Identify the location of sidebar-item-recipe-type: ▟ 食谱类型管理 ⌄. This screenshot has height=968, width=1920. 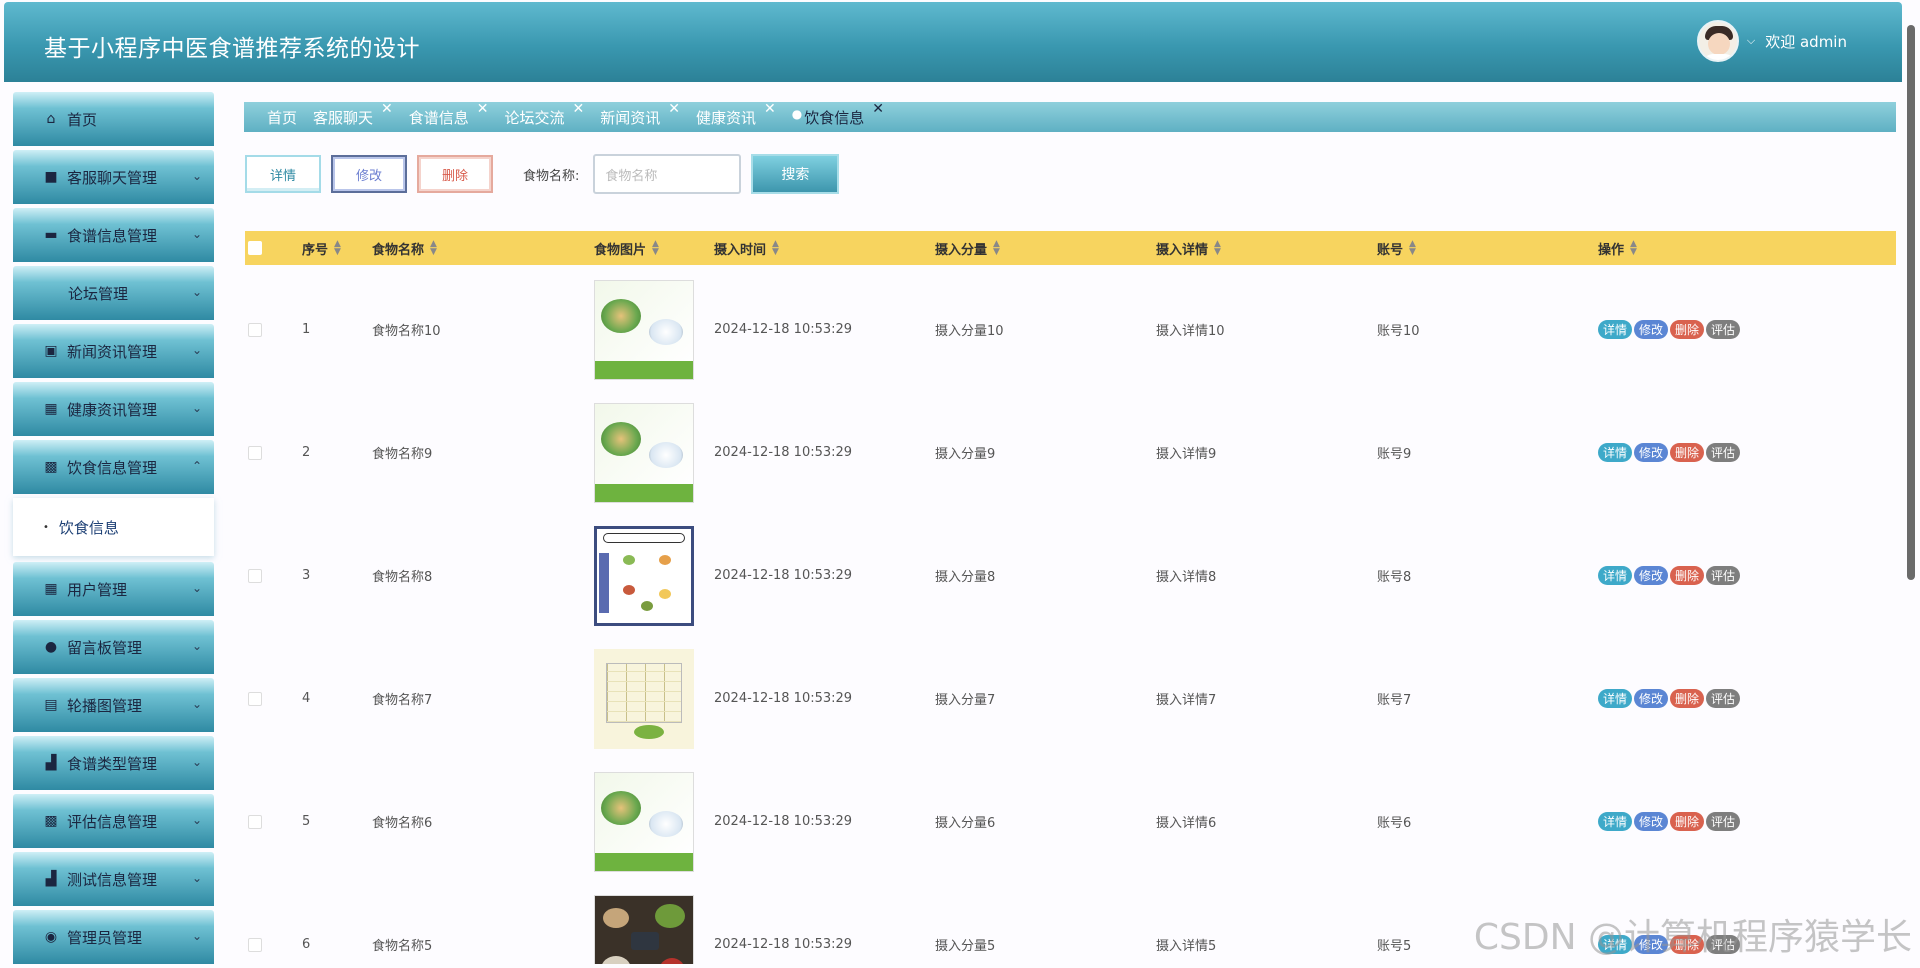
(113, 763).